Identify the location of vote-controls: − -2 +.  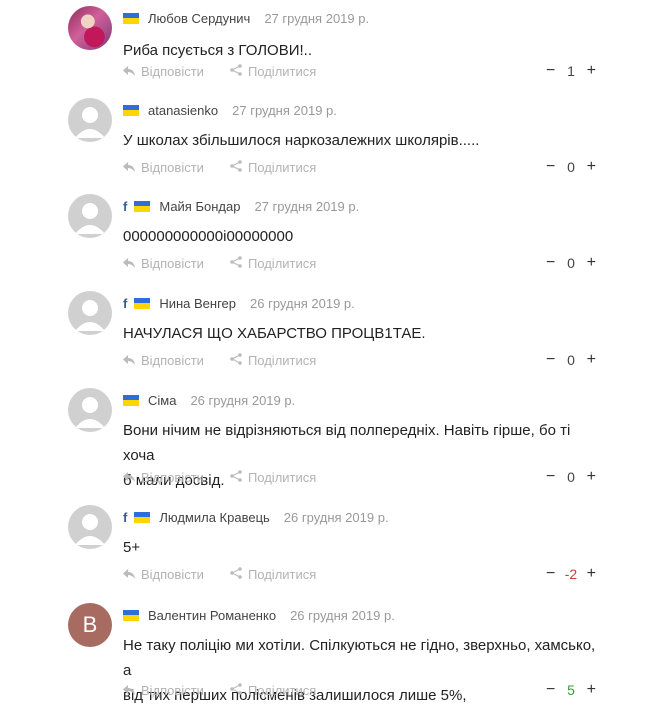
(571, 574).